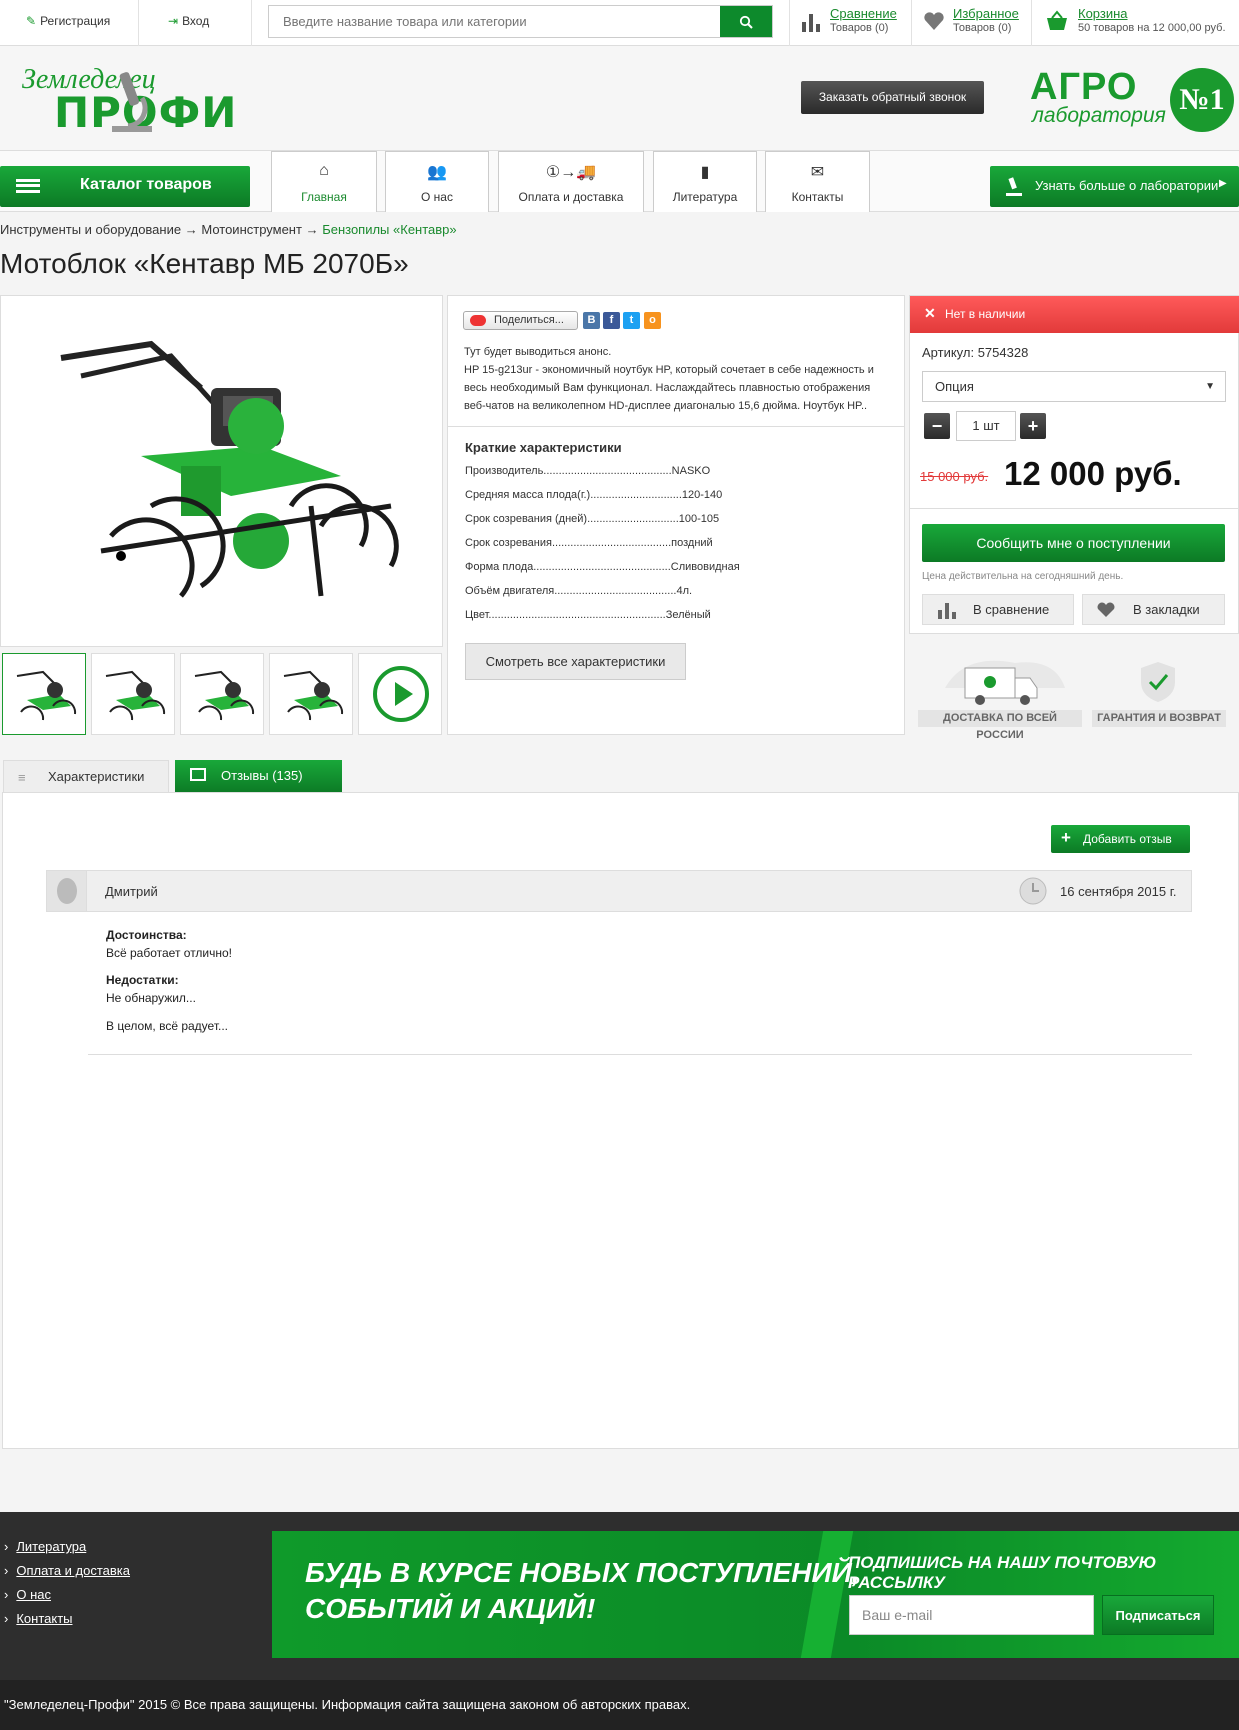  What do you see at coordinates (1136, 20) in the screenshot?
I see `cart-widget: Корзина 50 товаров на 12 000,00 руб.` at bounding box center [1136, 20].